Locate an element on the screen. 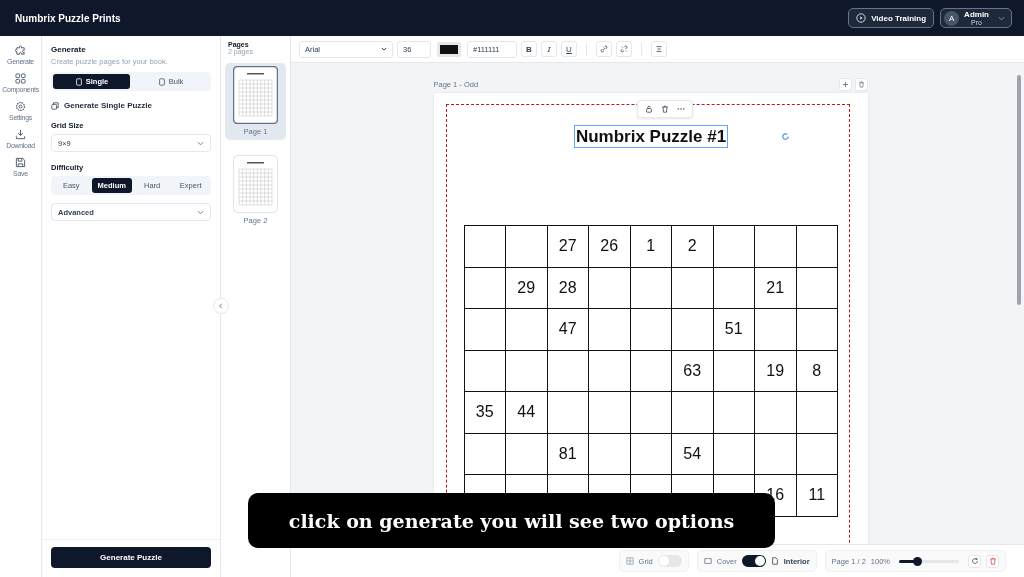 This screenshot has height=577, width=1024. grid-cell: 28 is located at coordinates (568, 288).